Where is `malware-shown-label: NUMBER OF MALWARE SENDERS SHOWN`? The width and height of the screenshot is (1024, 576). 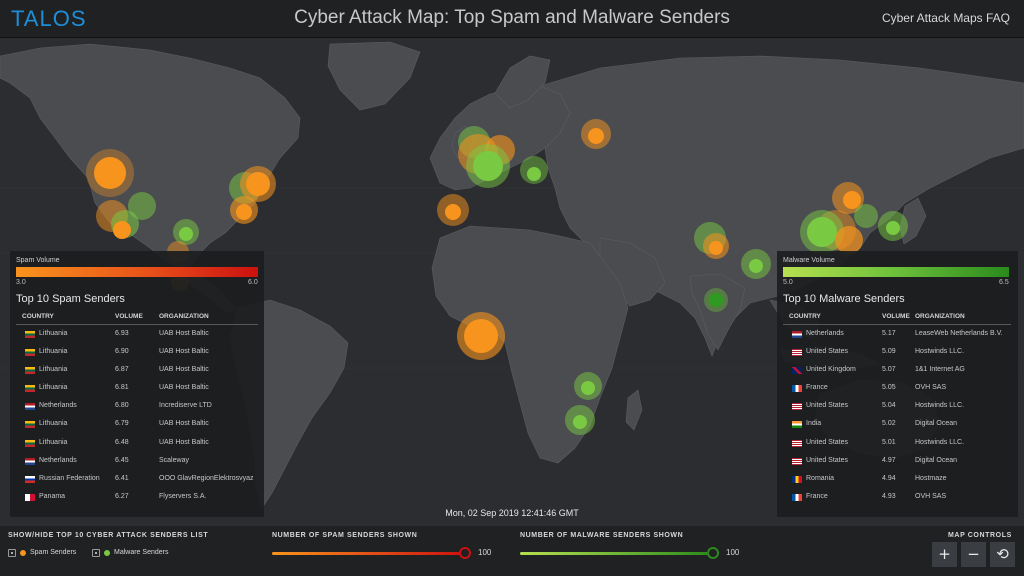
malware-shown-label: NUMBER OF MALWARE SENDERS SHOWN is located at coordinates (602, 535).